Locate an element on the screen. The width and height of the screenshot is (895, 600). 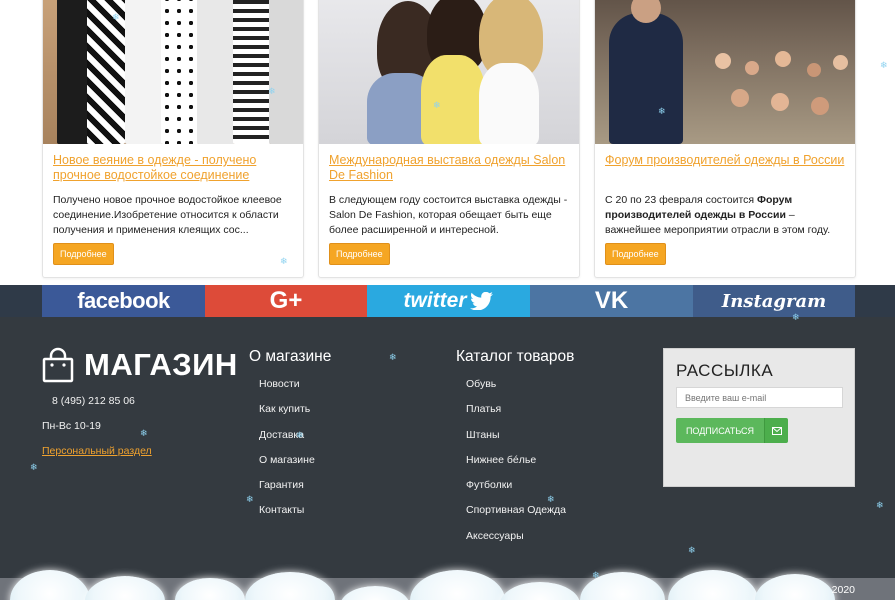
working-hours: Пн-Вс 10-19 is located at coordinates (71, 426).